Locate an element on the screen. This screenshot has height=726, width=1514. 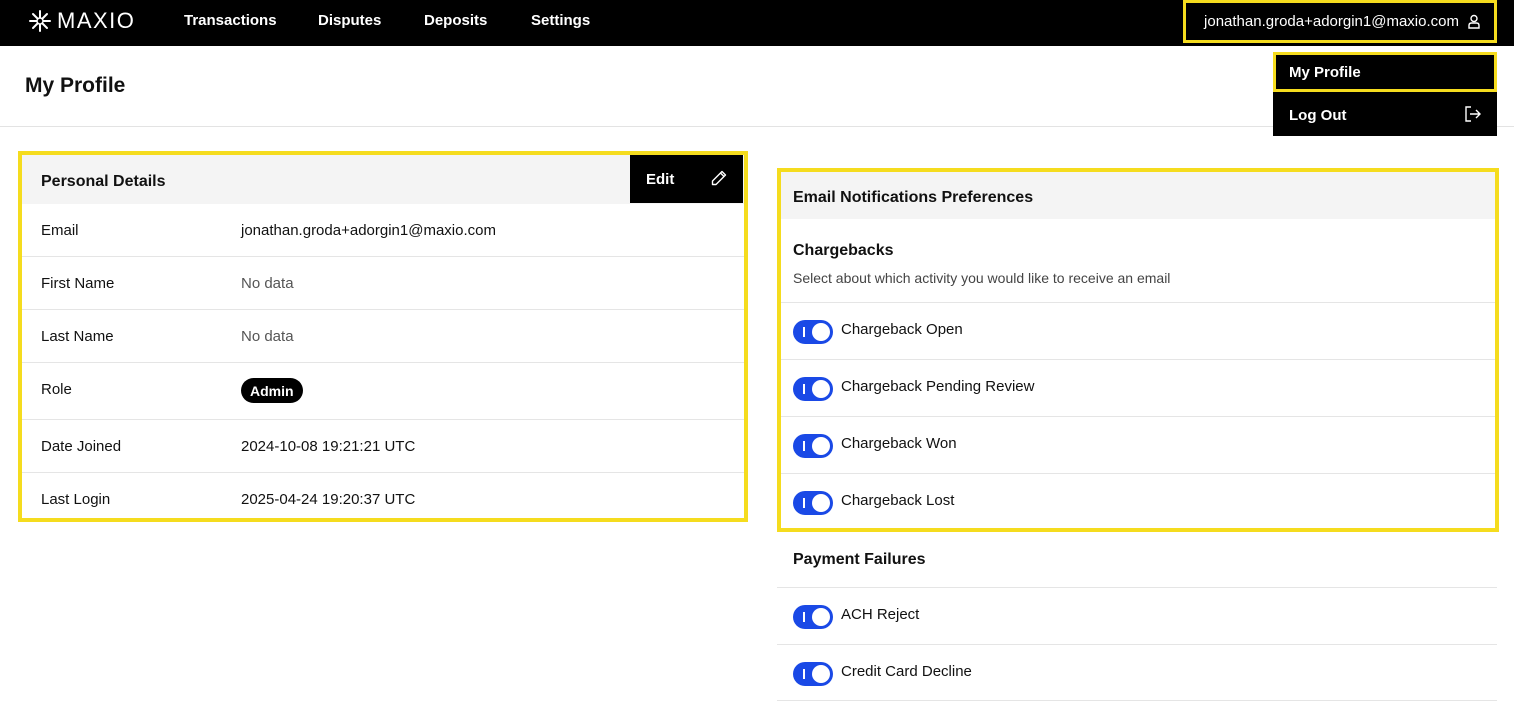
toggle-switch-ach-reject is located at coordinates (813, 617).